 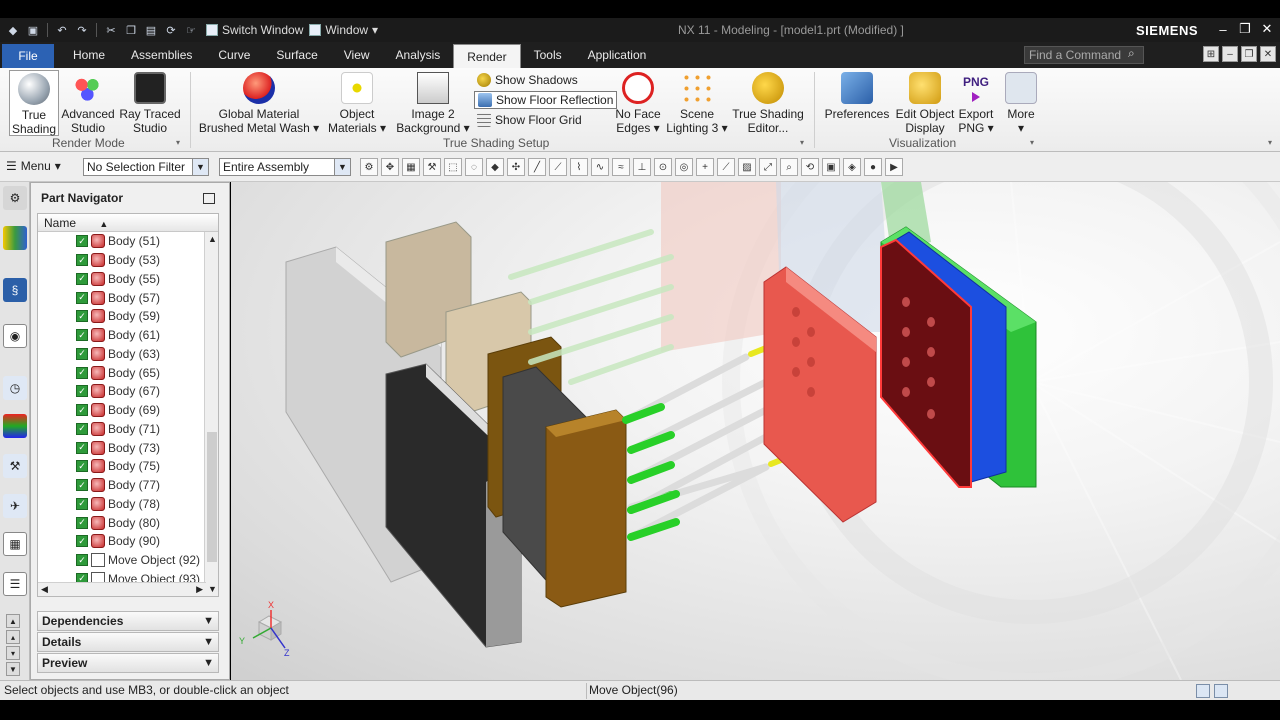 What do you see at coordinates (831, 167) in the screenshot?
I see `orient-view-icon: ▣` at bounding box center [831, 167].